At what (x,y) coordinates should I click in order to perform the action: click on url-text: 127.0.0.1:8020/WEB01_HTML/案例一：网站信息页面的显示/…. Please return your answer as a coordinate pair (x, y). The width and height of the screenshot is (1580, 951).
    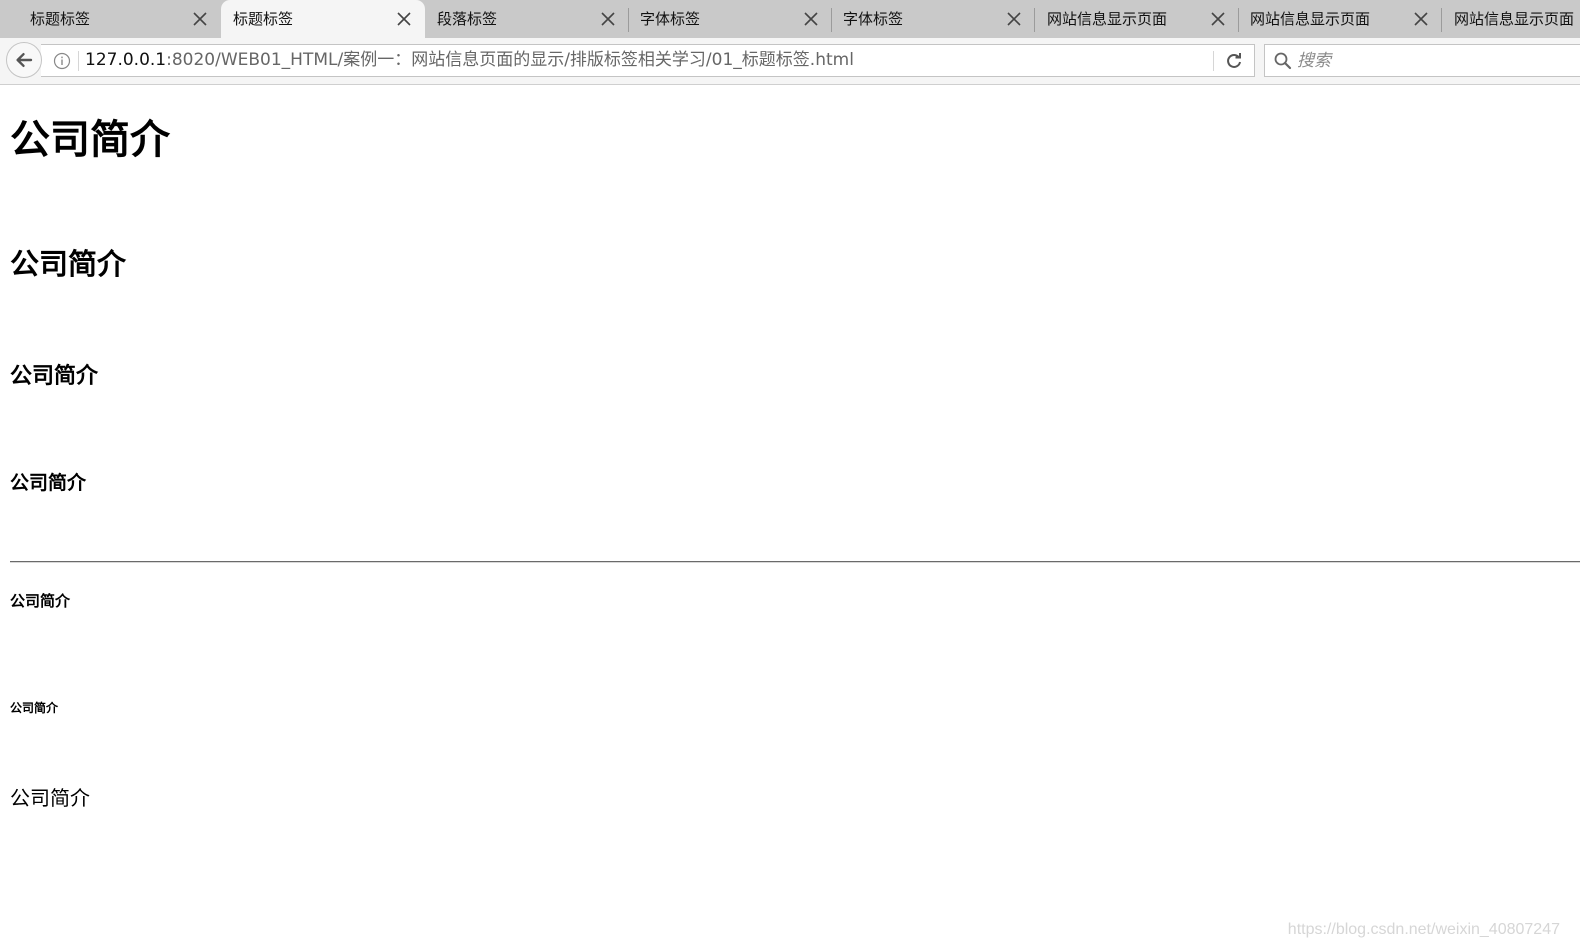
    Looking at the image, I should click on (469, 60).